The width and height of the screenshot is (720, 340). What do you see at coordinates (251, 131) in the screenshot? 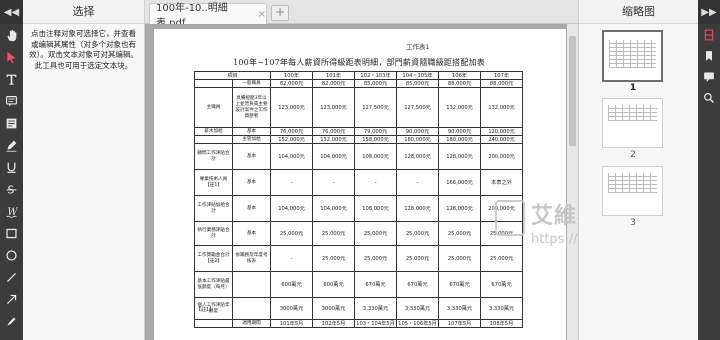
I see `row-sublabel: 基本` at bounding box center [251, 131].